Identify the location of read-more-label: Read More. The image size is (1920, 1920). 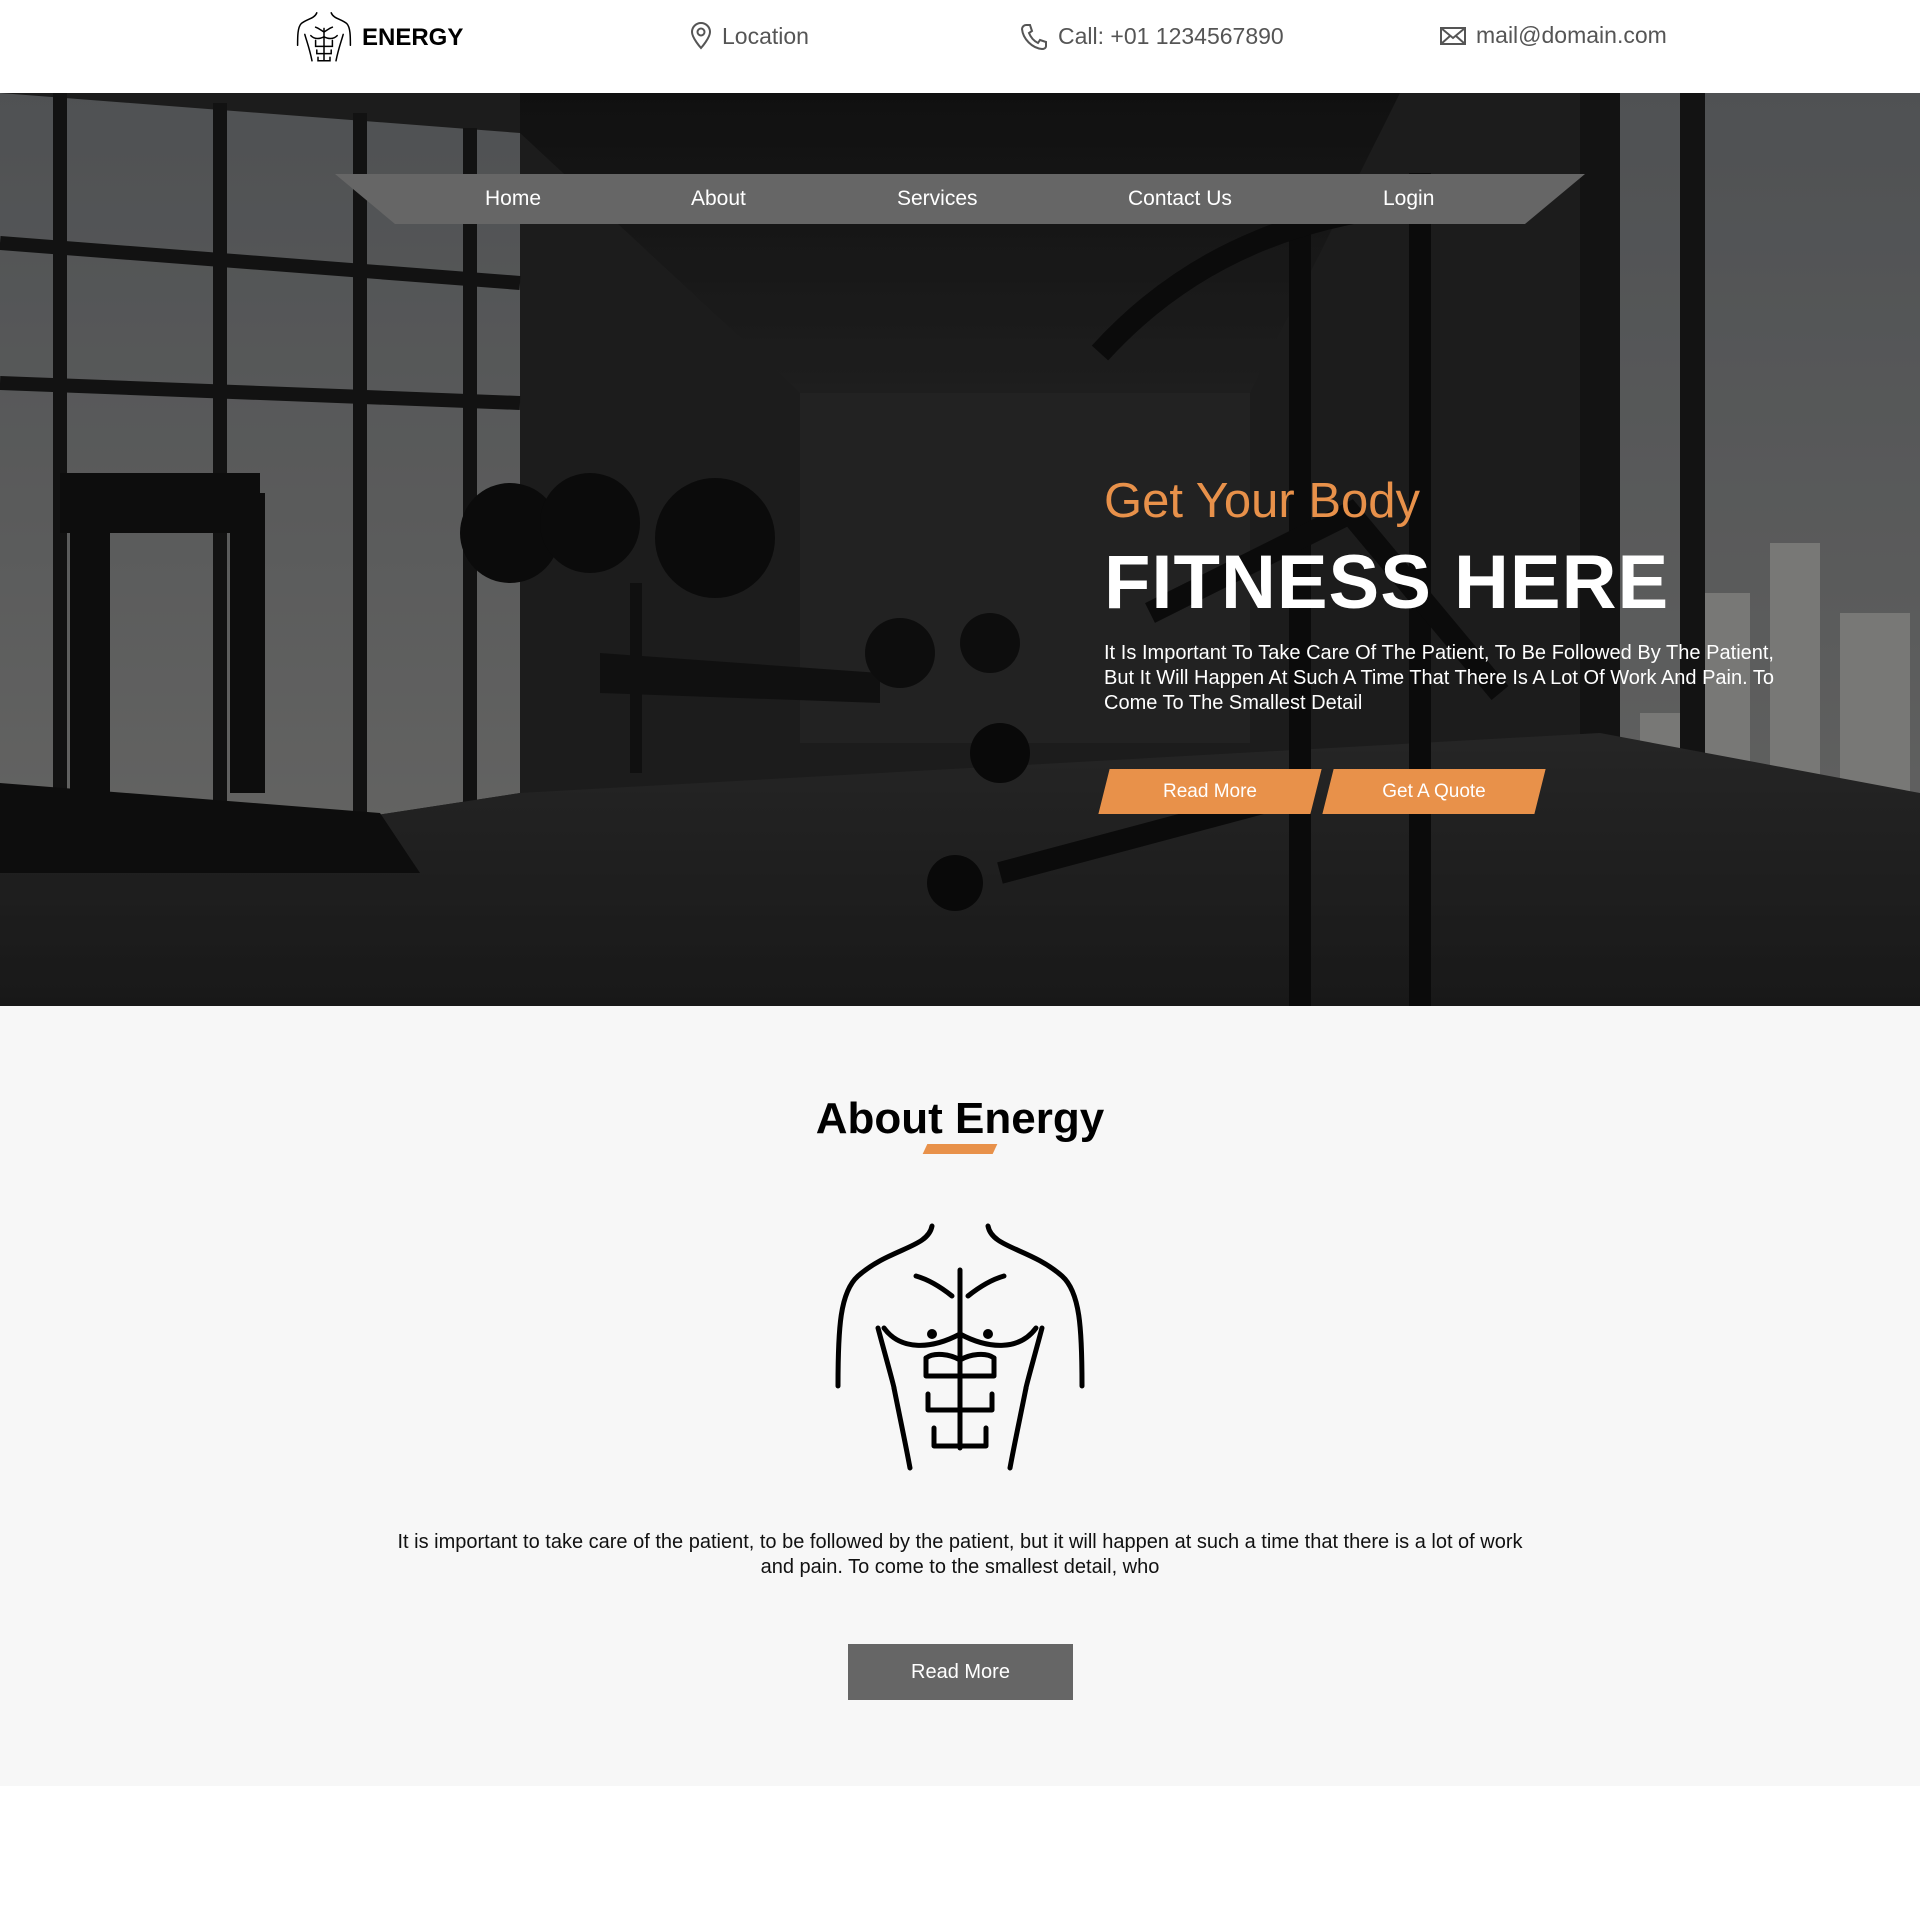
(1210, 791).